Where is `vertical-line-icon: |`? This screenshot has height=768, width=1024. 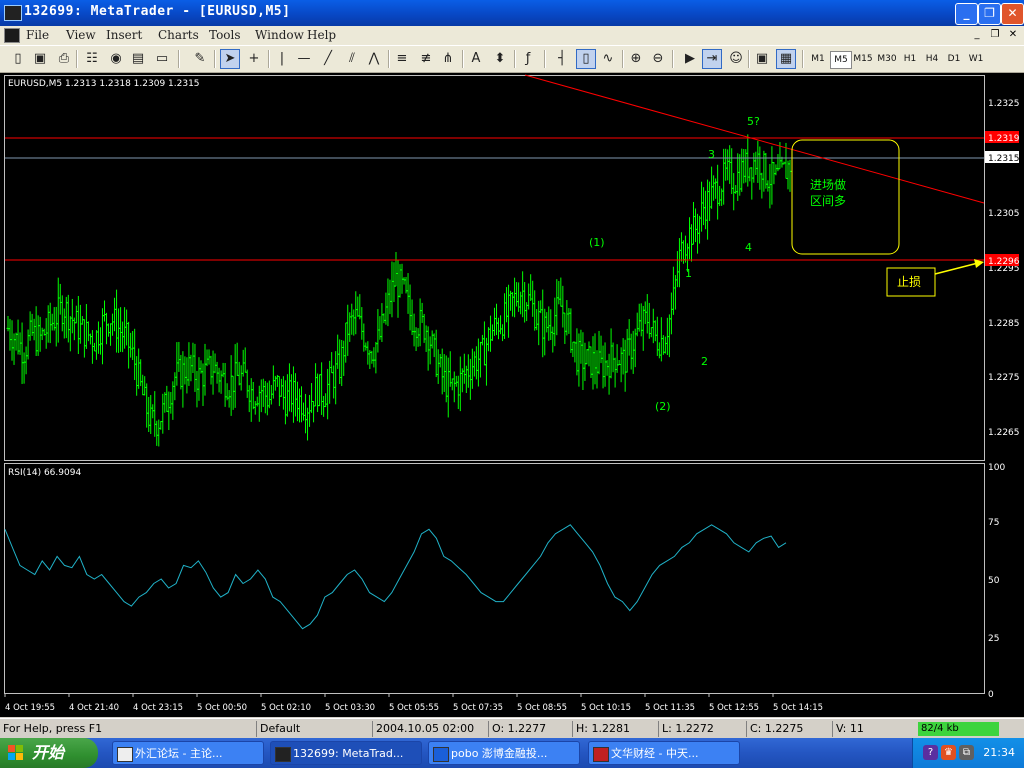
vertical-line-icon: | is located at coordinates (282, 59).